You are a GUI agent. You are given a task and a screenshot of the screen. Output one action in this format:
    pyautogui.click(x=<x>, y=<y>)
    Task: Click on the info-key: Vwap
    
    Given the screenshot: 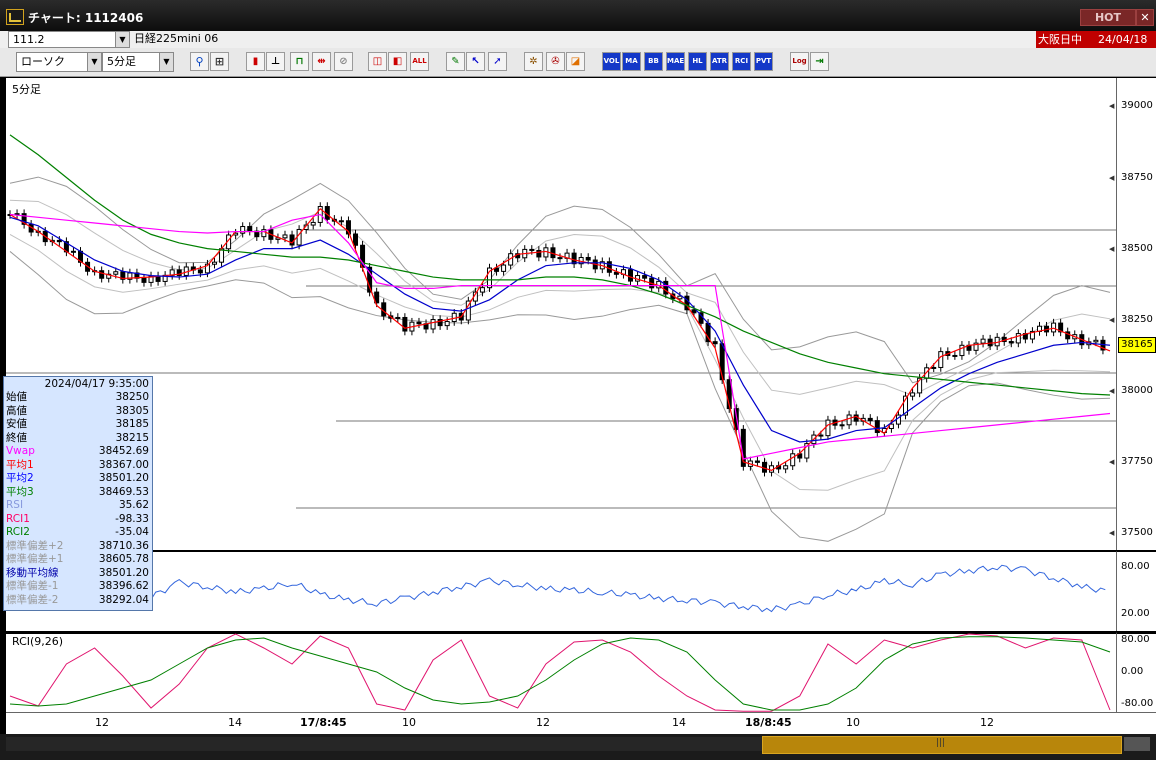 What is the action you would take?
    pyautogui.click(x=20, y=451)
    